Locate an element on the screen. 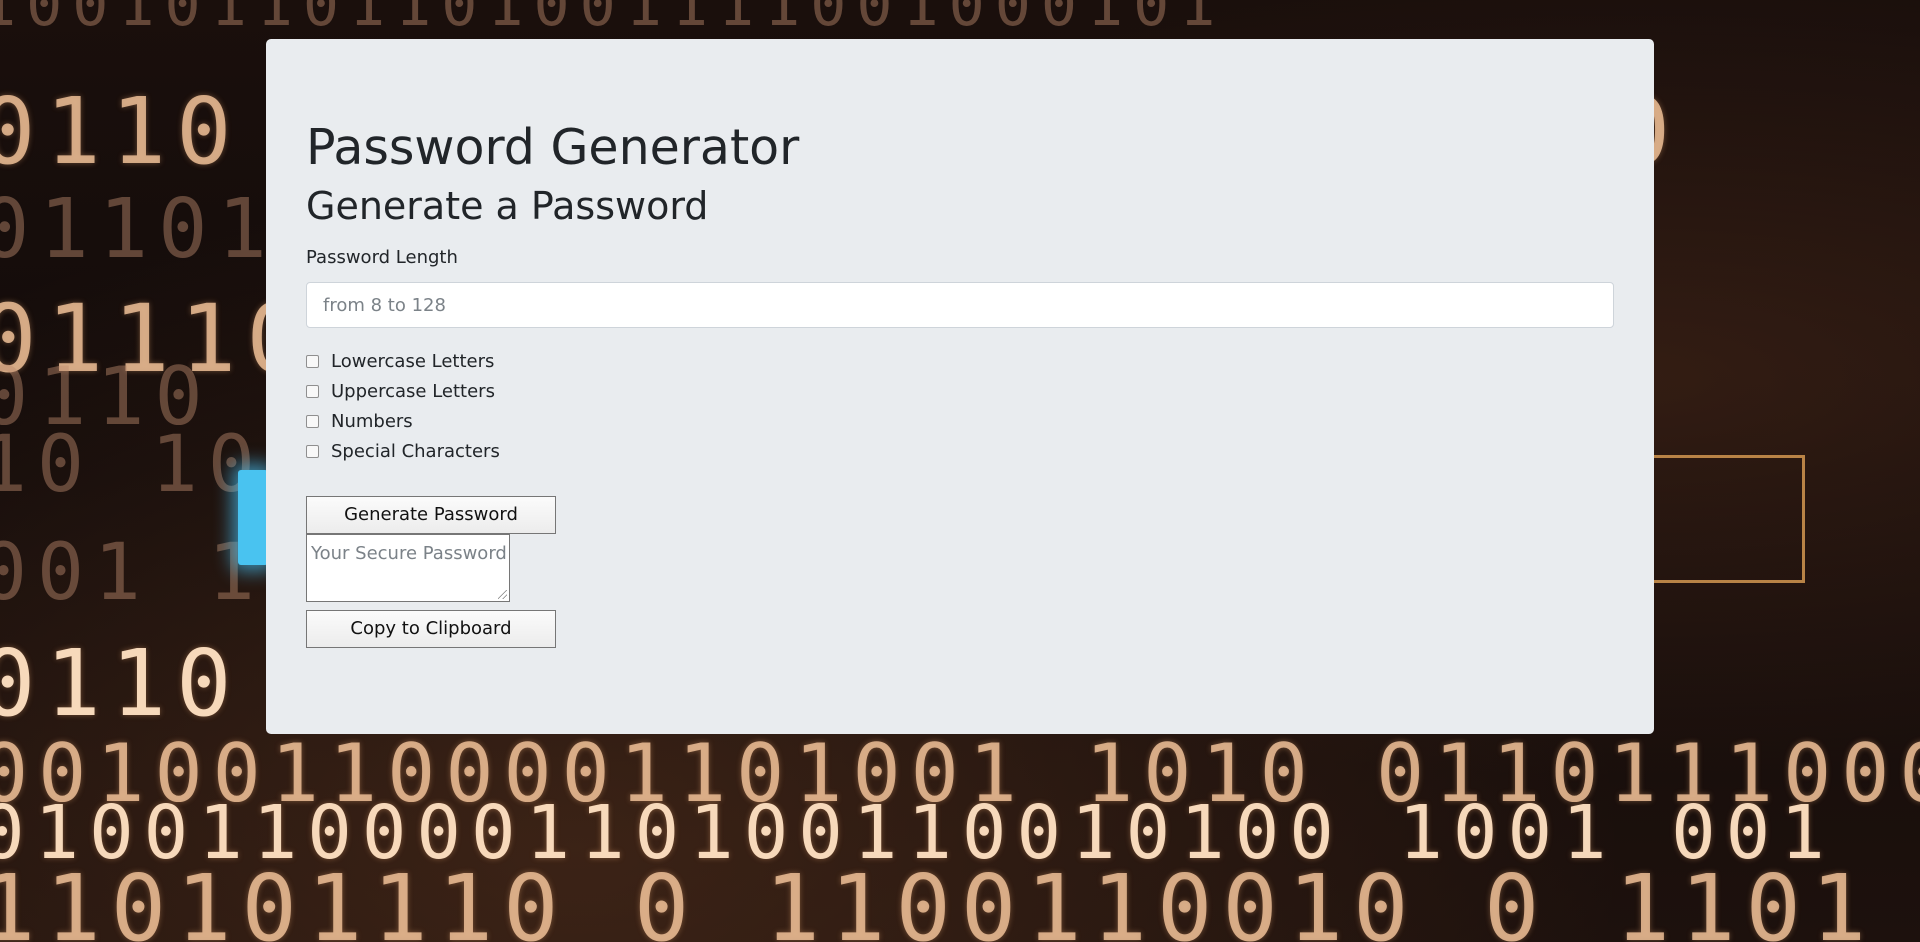 The height and width of the screenshot is (942, 1920). password-output-placeholder: Your Secure Password is located at coordinates (409, 554).